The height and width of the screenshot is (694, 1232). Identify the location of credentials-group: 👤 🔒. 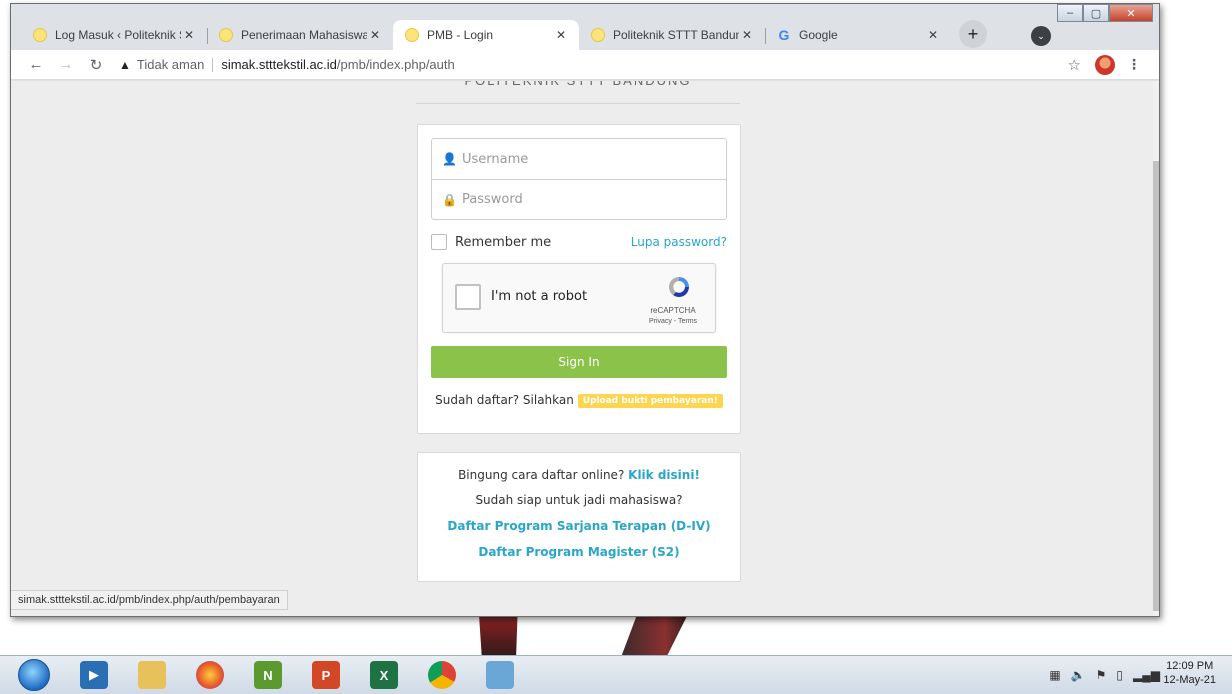
(579, 179).